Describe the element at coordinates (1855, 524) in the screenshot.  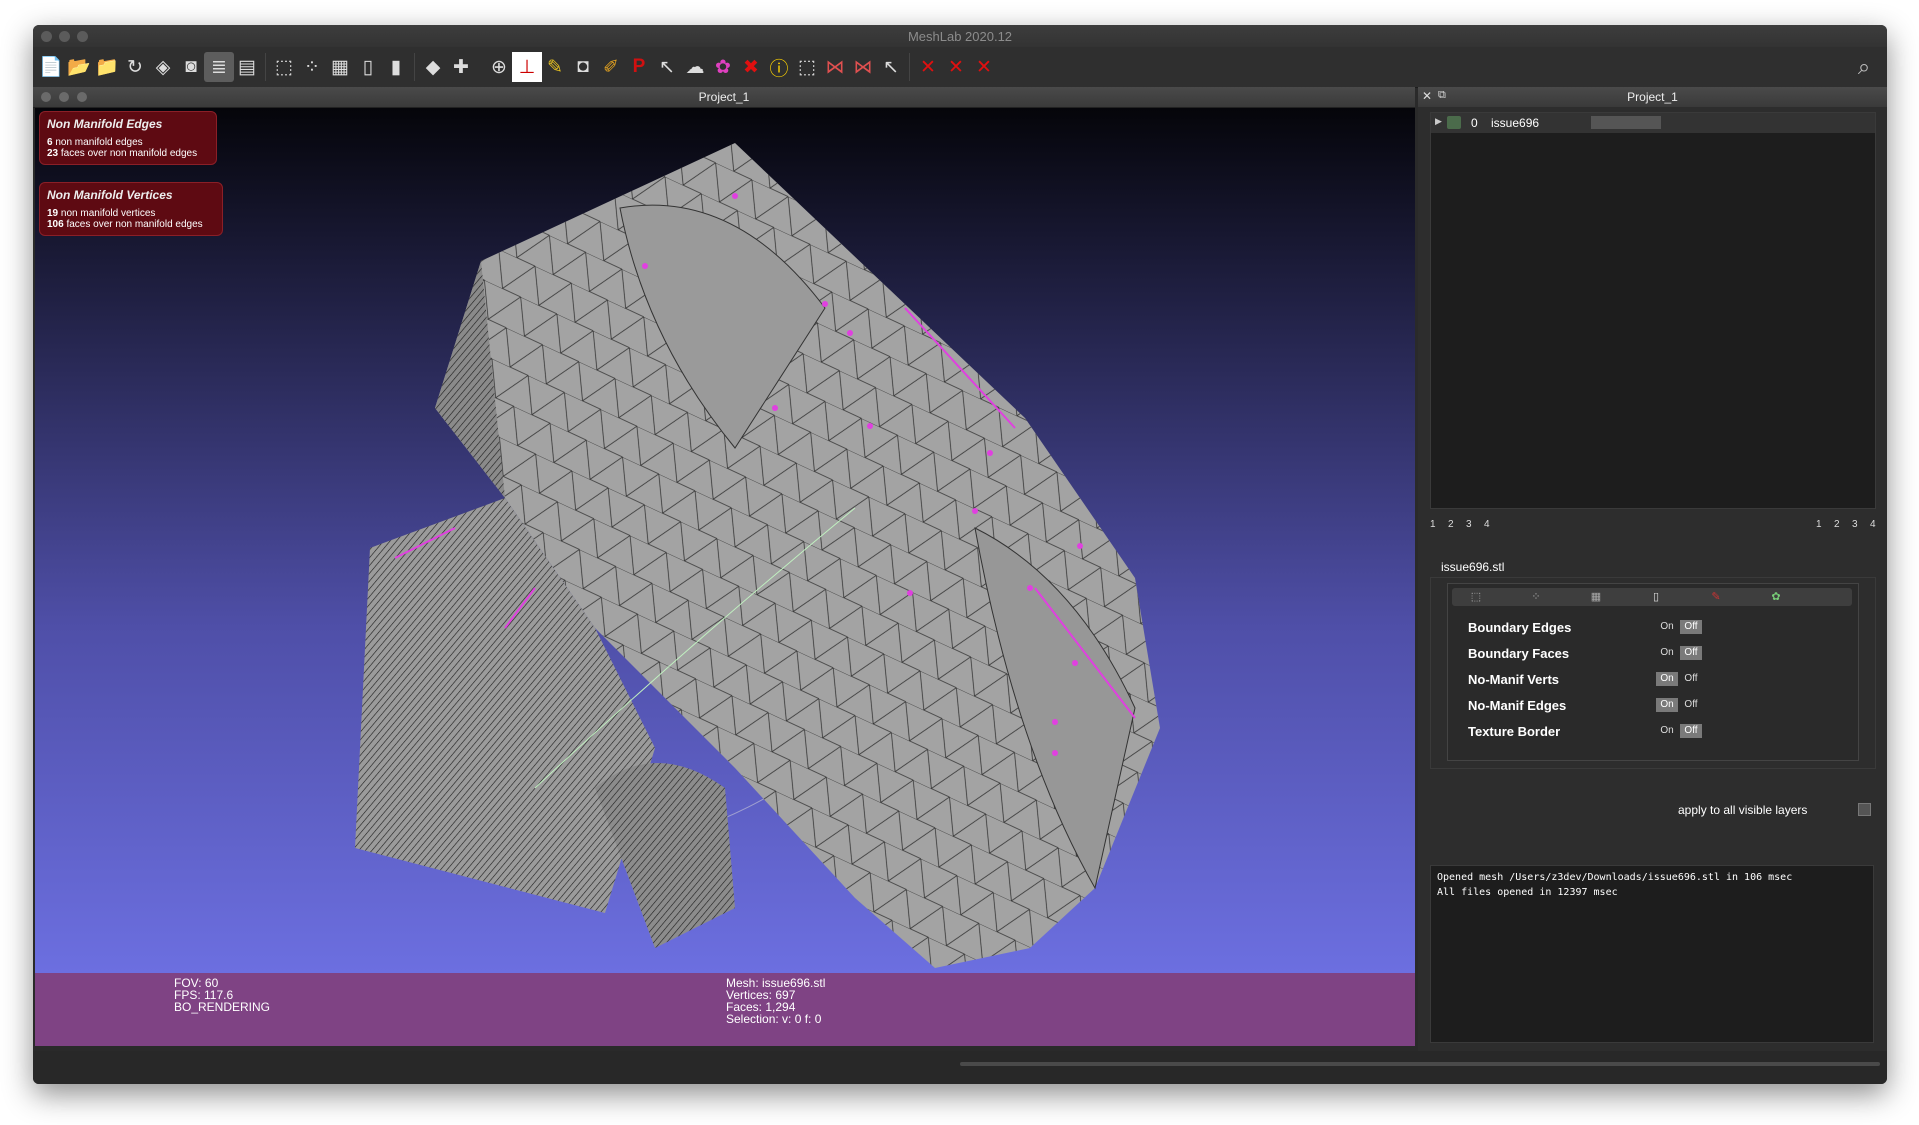
I see `page-right-3: 3` at that location.